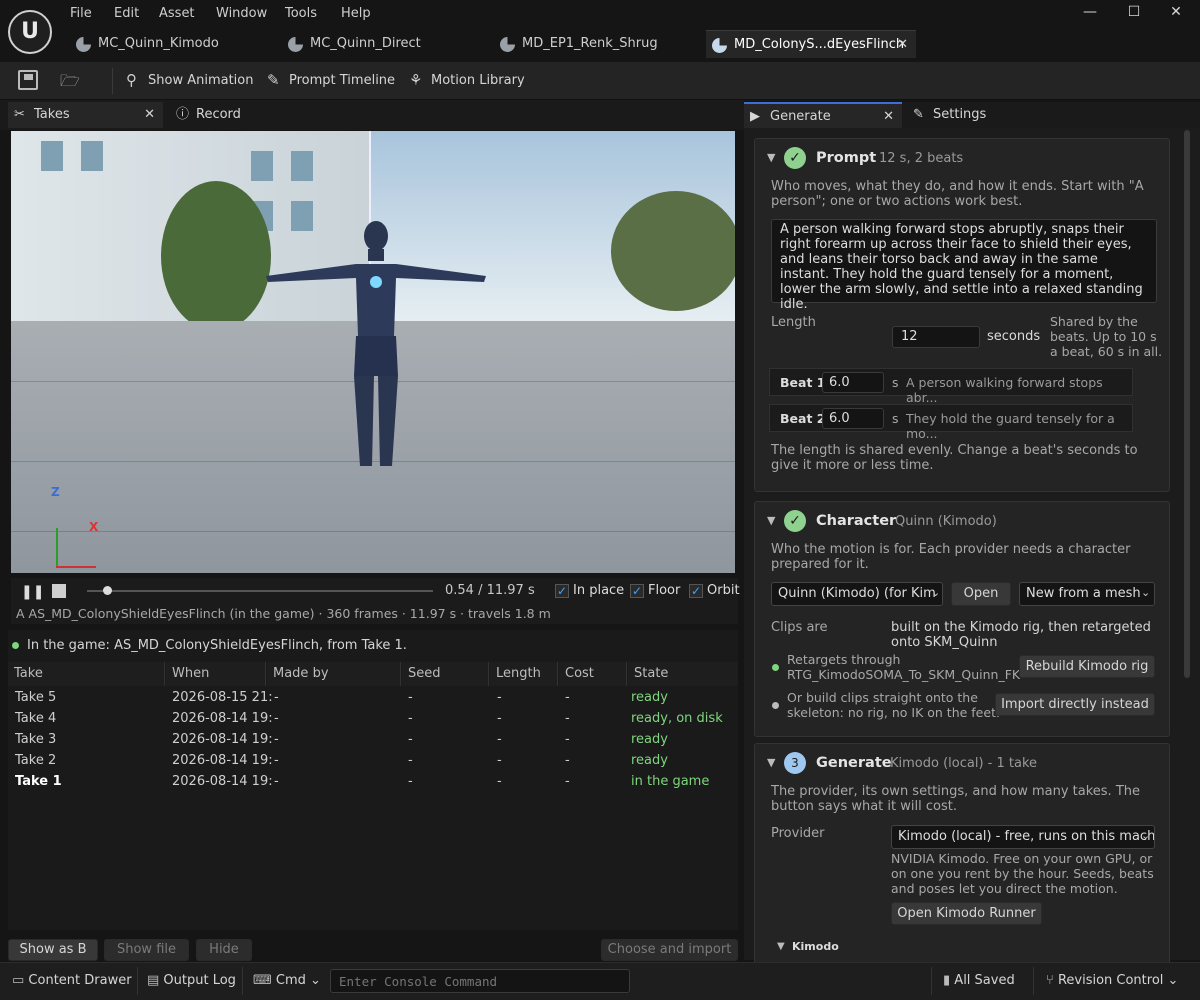 The height and width of the screenshot is (1000, 1200). I want to click on beat-1-seconds-input: 6.0, so click(853, 382).